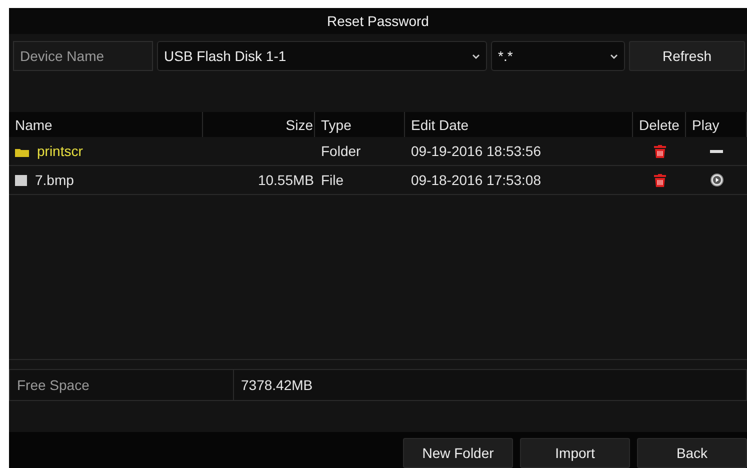  I want to click on free-space-label: Free Space, so click(122, 385).